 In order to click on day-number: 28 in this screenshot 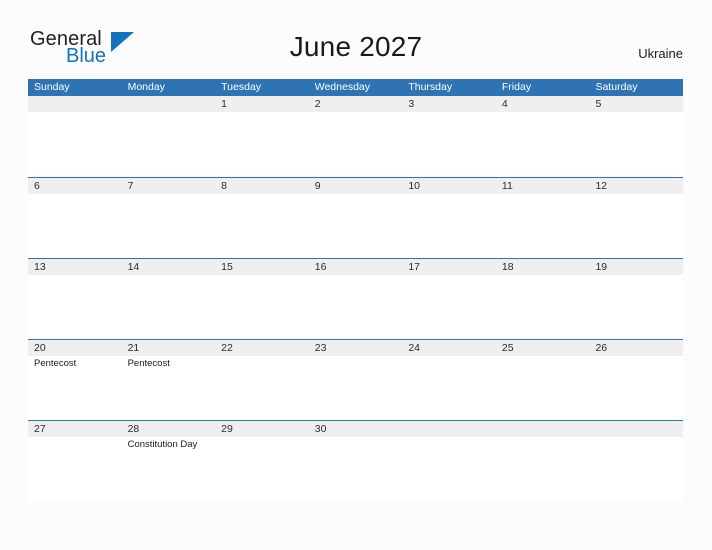, I will do `click(133, 429)`.